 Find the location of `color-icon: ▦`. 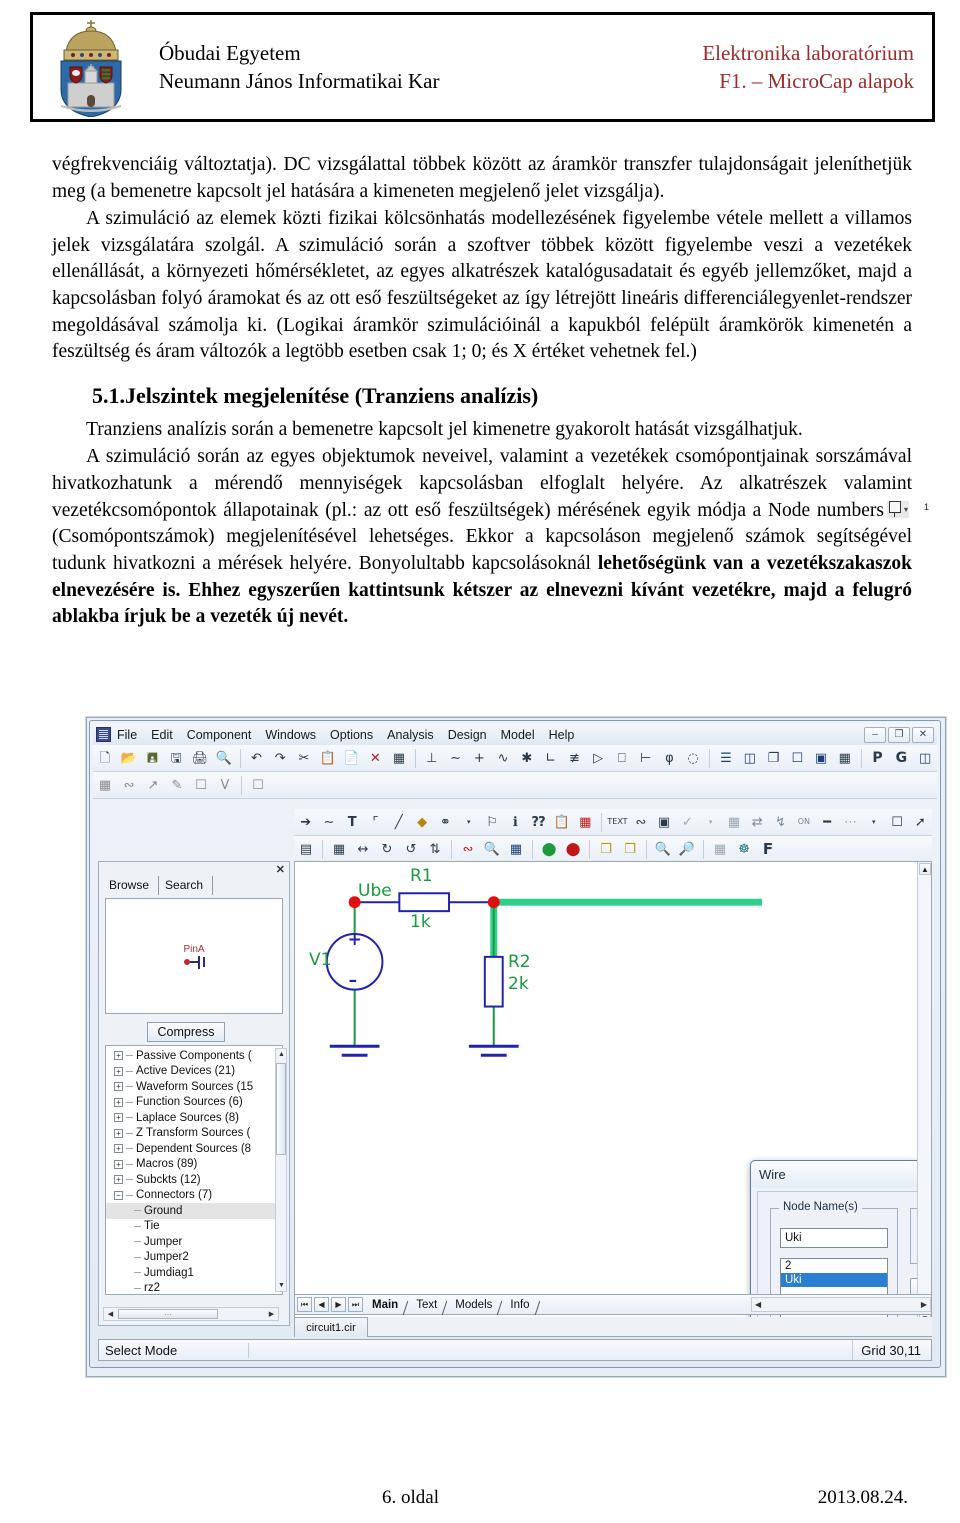

color-icon: ▦ is located at coordinates (585, 822).